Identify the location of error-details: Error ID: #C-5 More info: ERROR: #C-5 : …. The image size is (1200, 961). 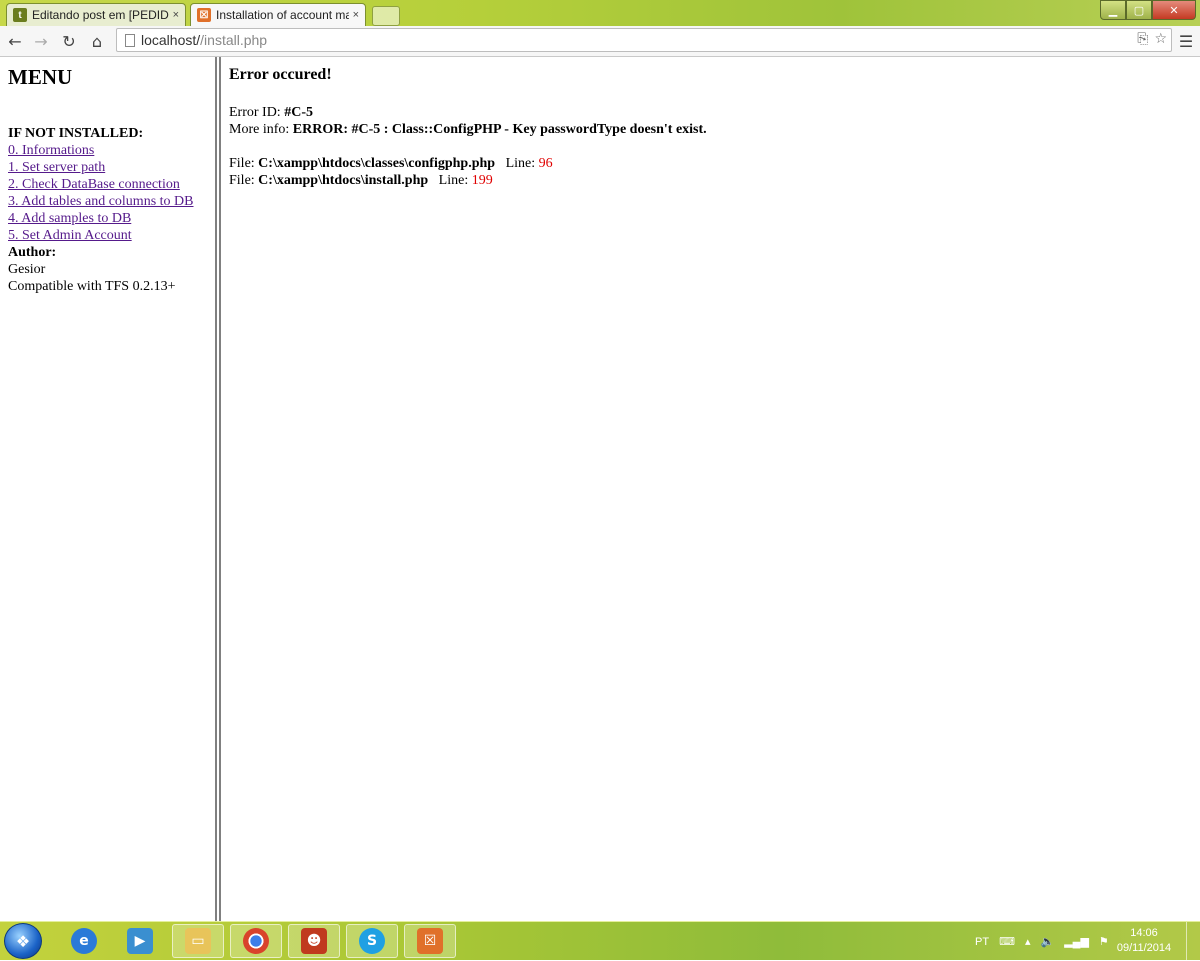
(468, 146).